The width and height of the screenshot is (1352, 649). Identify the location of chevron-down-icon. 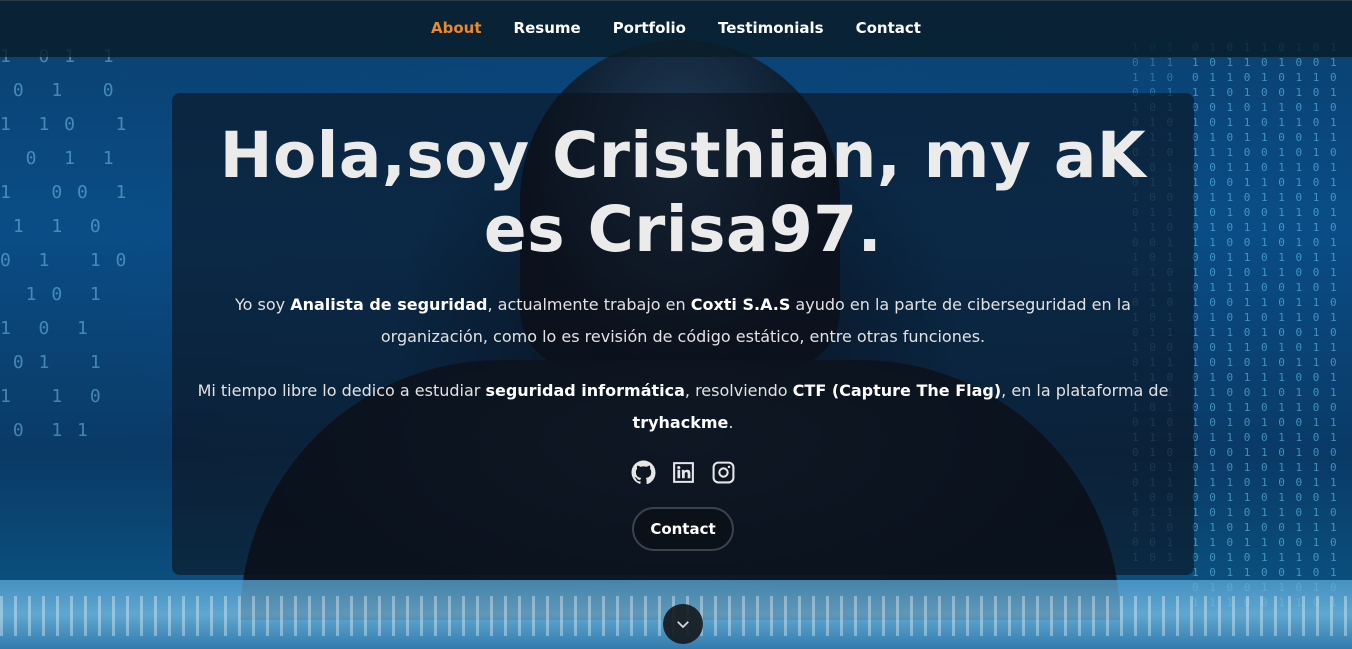
(683, 625).